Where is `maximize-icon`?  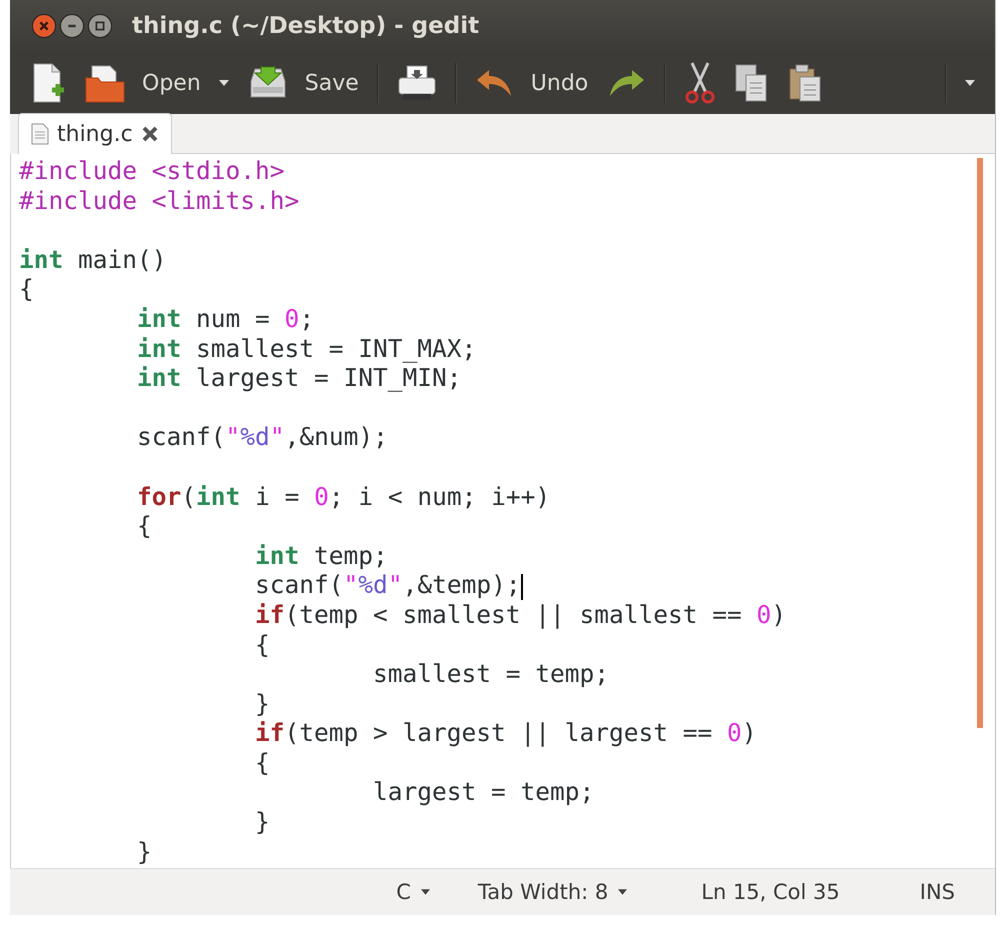
maximize-icon is located at coordinates (100, 26).